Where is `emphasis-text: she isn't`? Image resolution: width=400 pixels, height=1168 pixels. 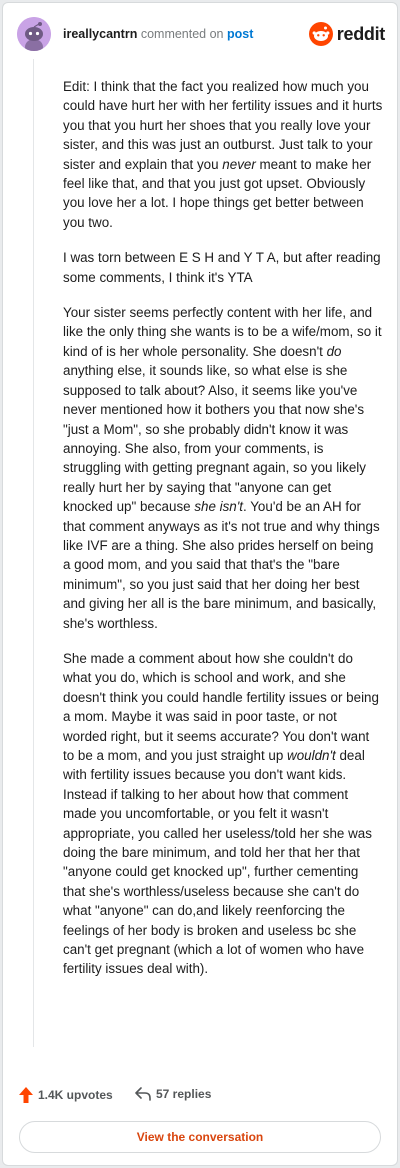
emphasis-text: she isn't is located at coordinates (219, 507).